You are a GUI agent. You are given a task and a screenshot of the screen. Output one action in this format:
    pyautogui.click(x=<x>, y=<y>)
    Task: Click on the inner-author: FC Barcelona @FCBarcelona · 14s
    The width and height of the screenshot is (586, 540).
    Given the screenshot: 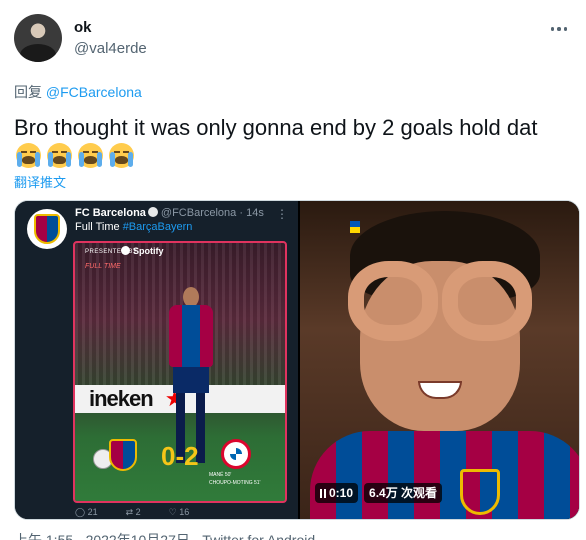 What is the action you would take?
    pyautogui.click(x=169, y=213)
    